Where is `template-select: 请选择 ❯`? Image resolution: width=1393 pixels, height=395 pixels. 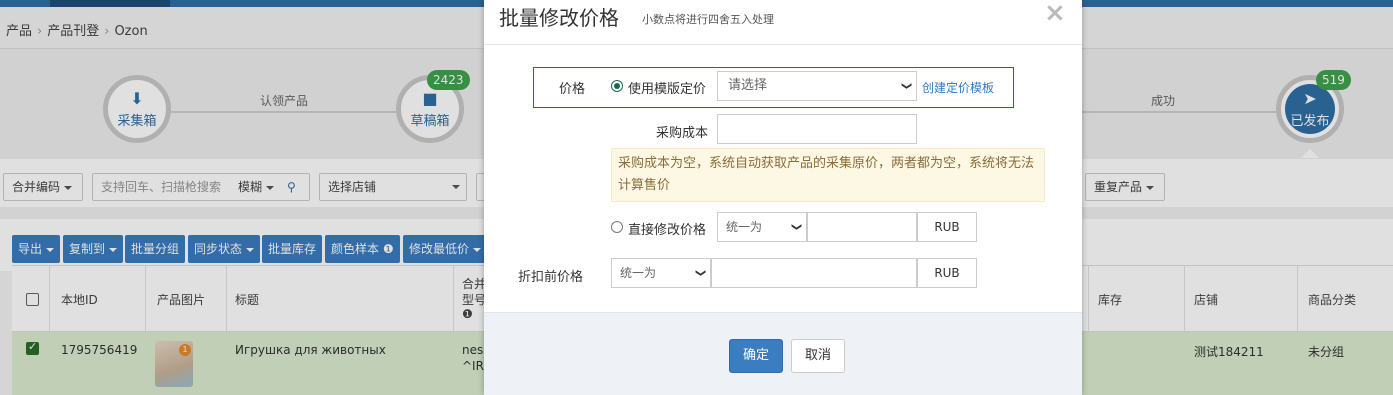
template-select: 请选择 ❯ is located at coordinates (817, 86).